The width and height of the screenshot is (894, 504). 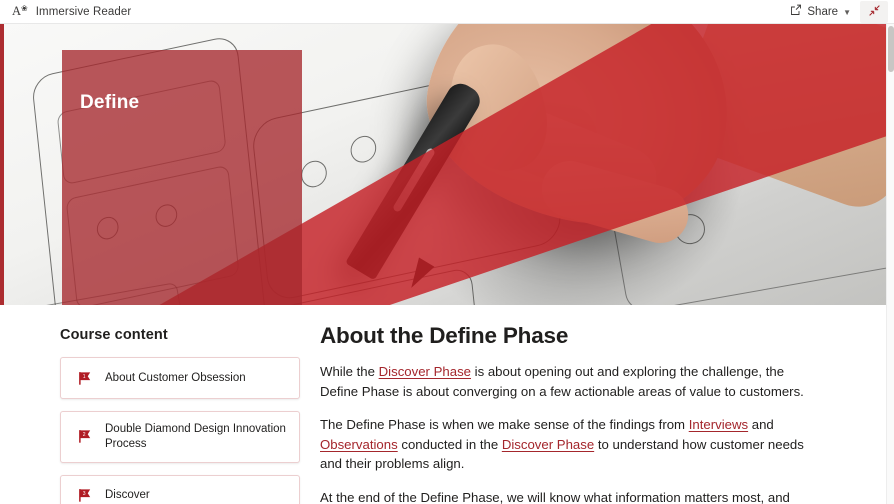 I want to click on share-label: Share, so click(x=823, y=11).